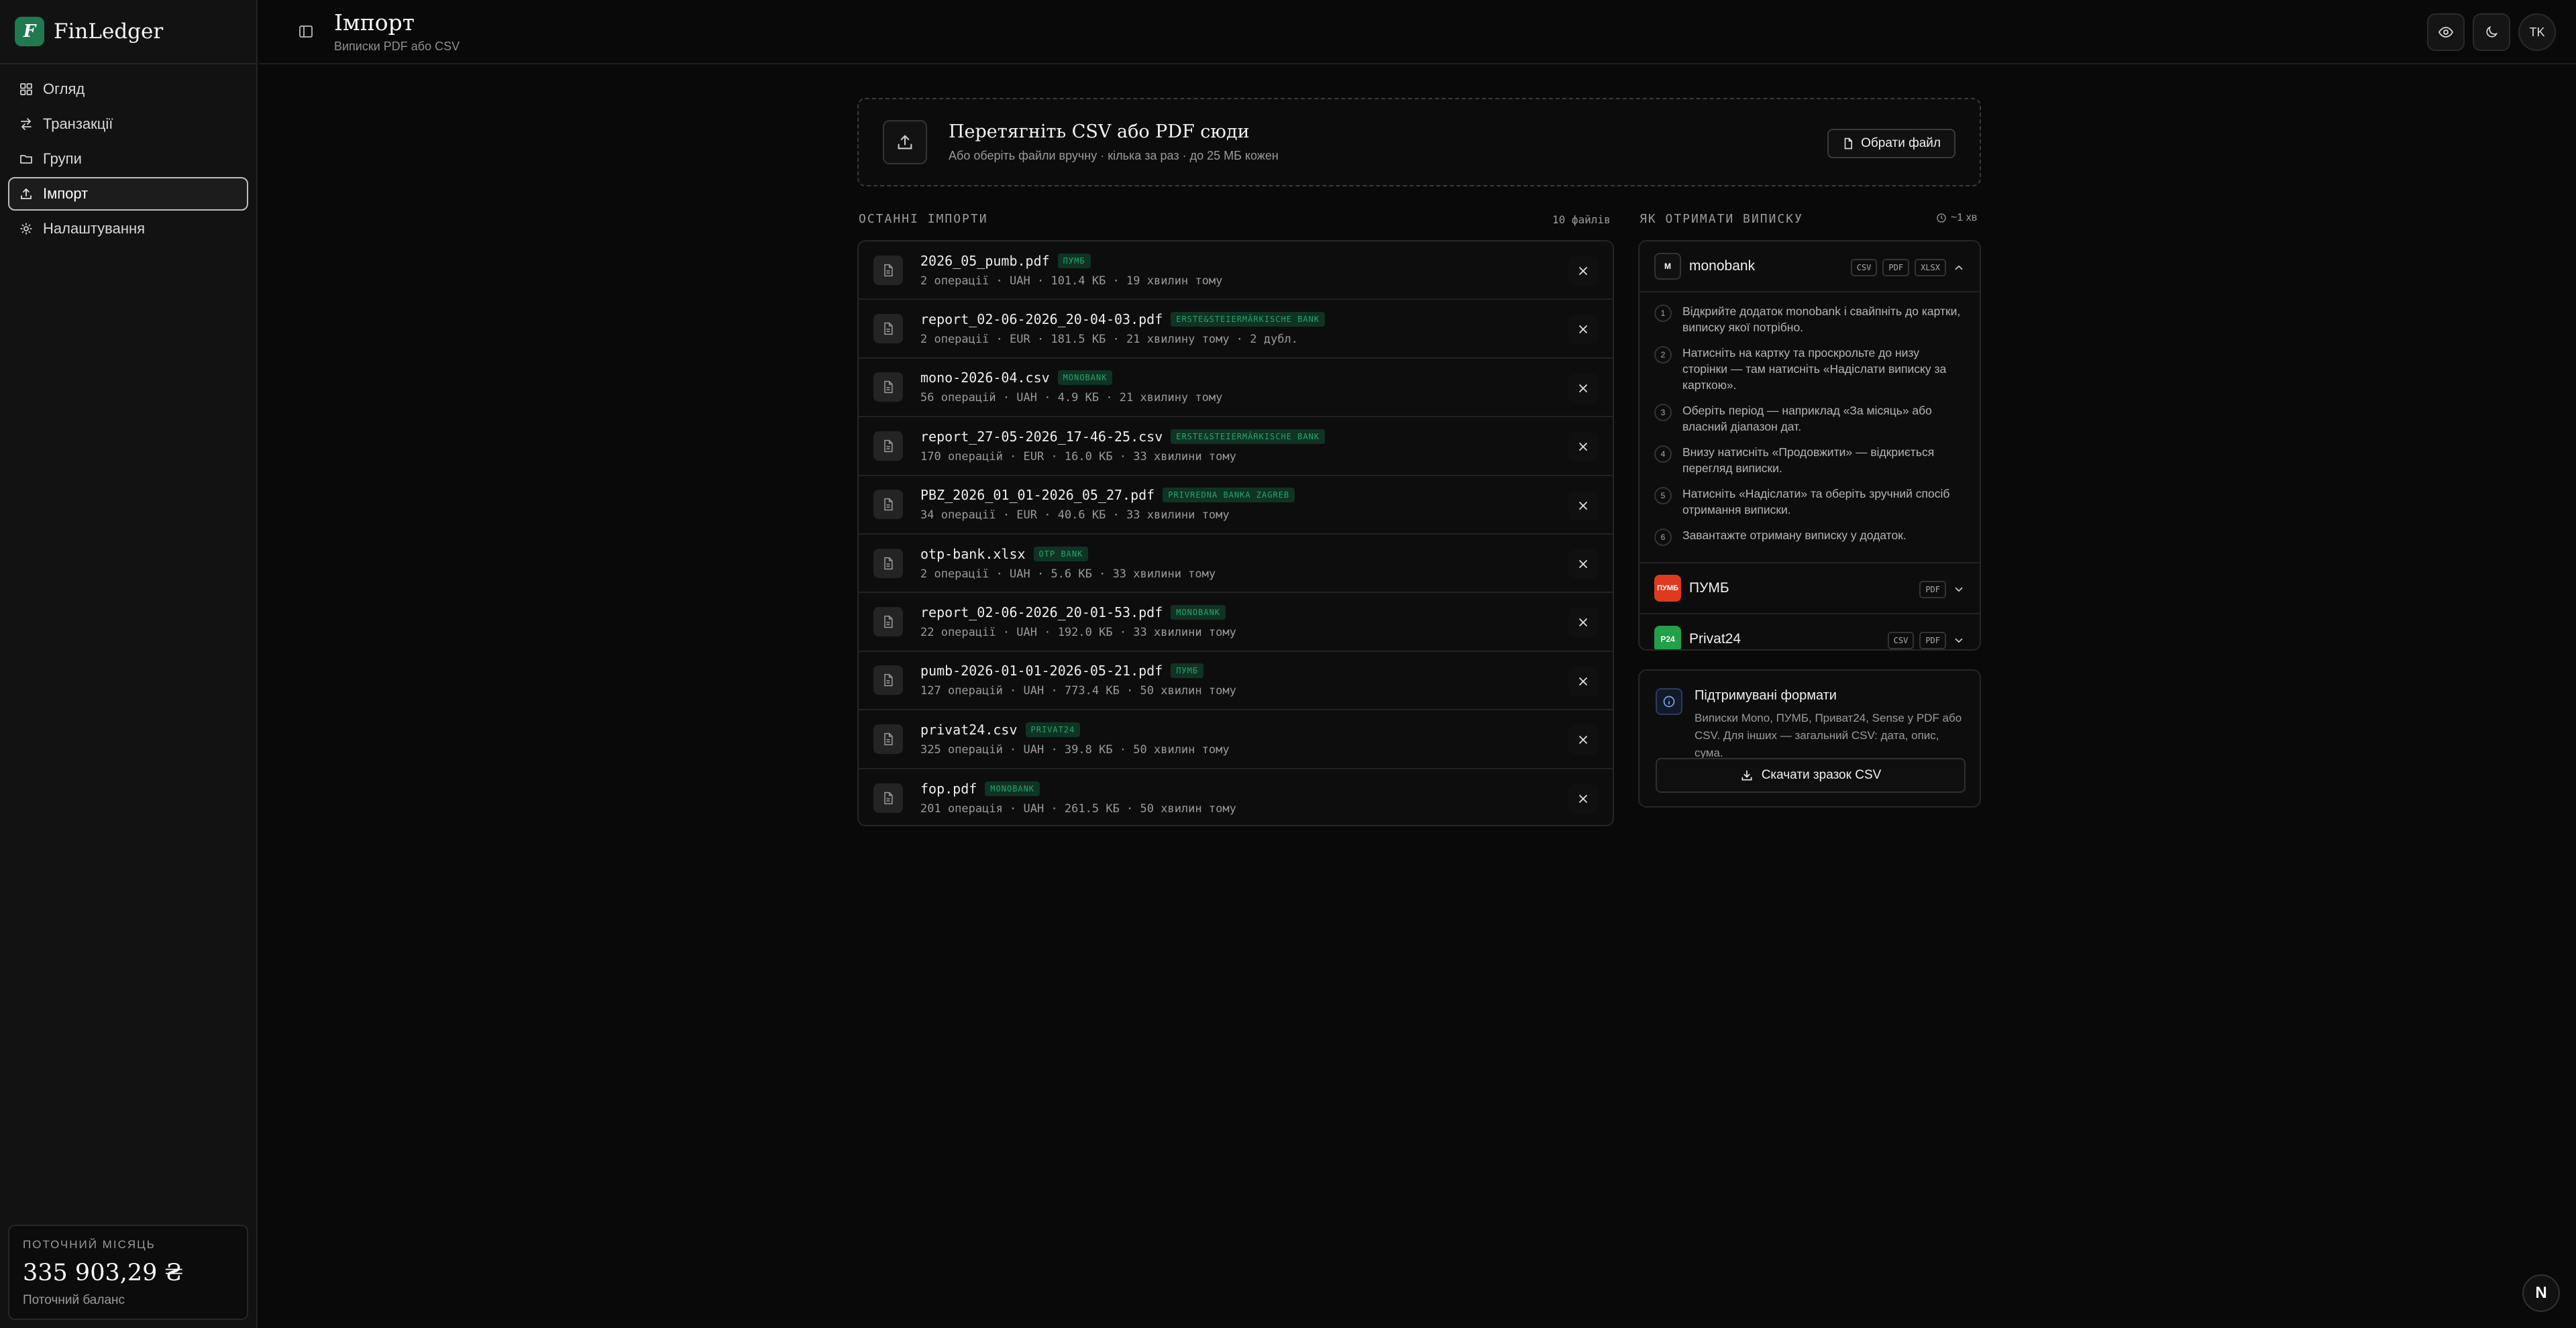 This screenshot has height=1328, width=2576. What do you see at coordinates (1794, 535) in the screenshot?
I see `step-text: Завантажте отриману виписку у додаток.` at bounding box center [1794, 535].